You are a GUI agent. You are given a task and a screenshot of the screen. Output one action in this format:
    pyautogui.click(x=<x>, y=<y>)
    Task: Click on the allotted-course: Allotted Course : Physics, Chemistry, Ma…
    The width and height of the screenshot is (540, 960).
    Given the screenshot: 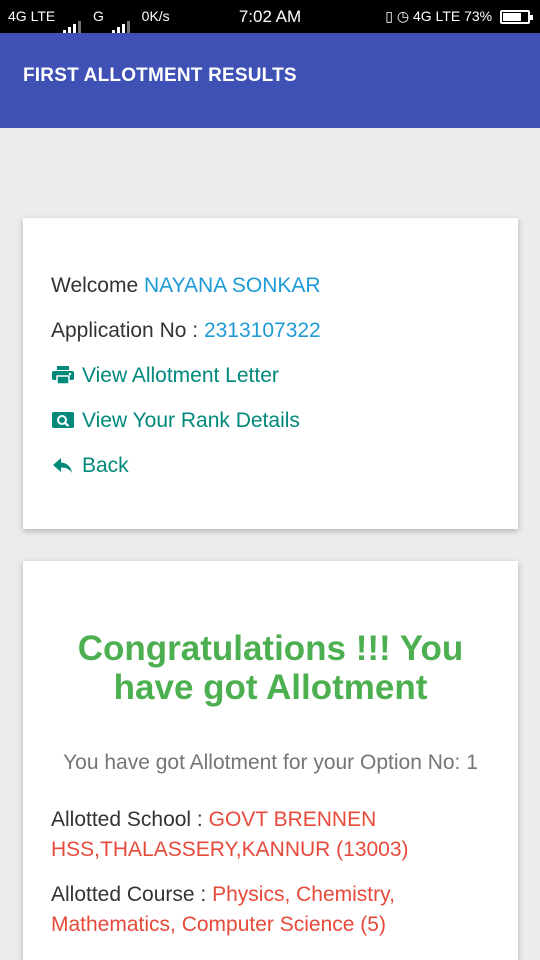 What is the action you would take?
    pyautogui.click(x=271, y=910)
    